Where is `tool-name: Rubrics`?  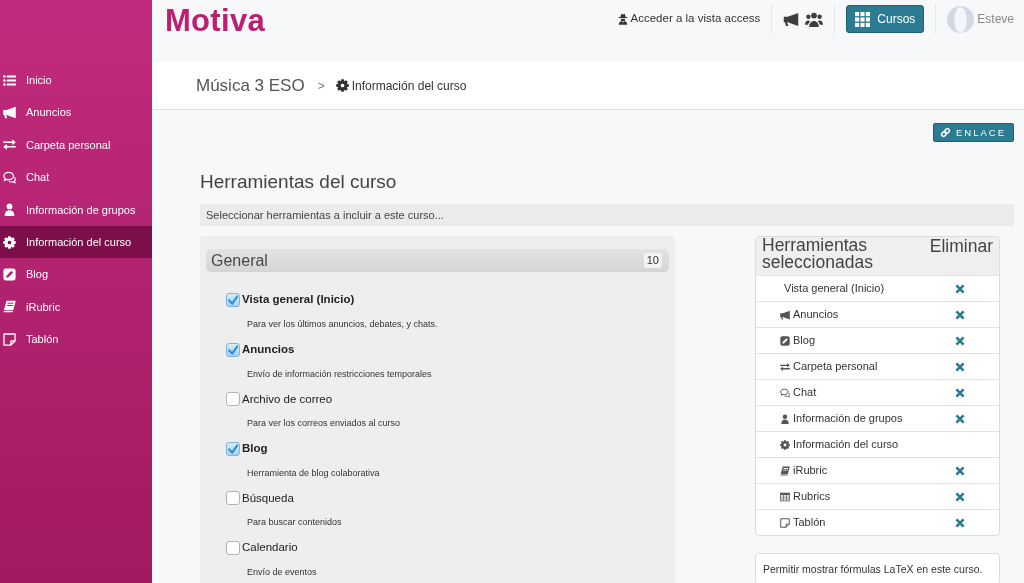
tool-name: Rubrics is located at coordinates (812, 497).